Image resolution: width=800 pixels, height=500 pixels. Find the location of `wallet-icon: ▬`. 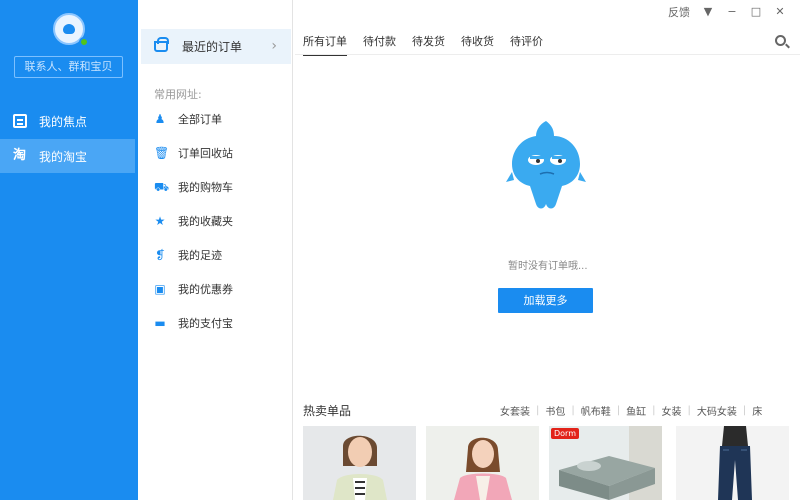

wallet-icon: ▬ is located at coordinates (160, 323).